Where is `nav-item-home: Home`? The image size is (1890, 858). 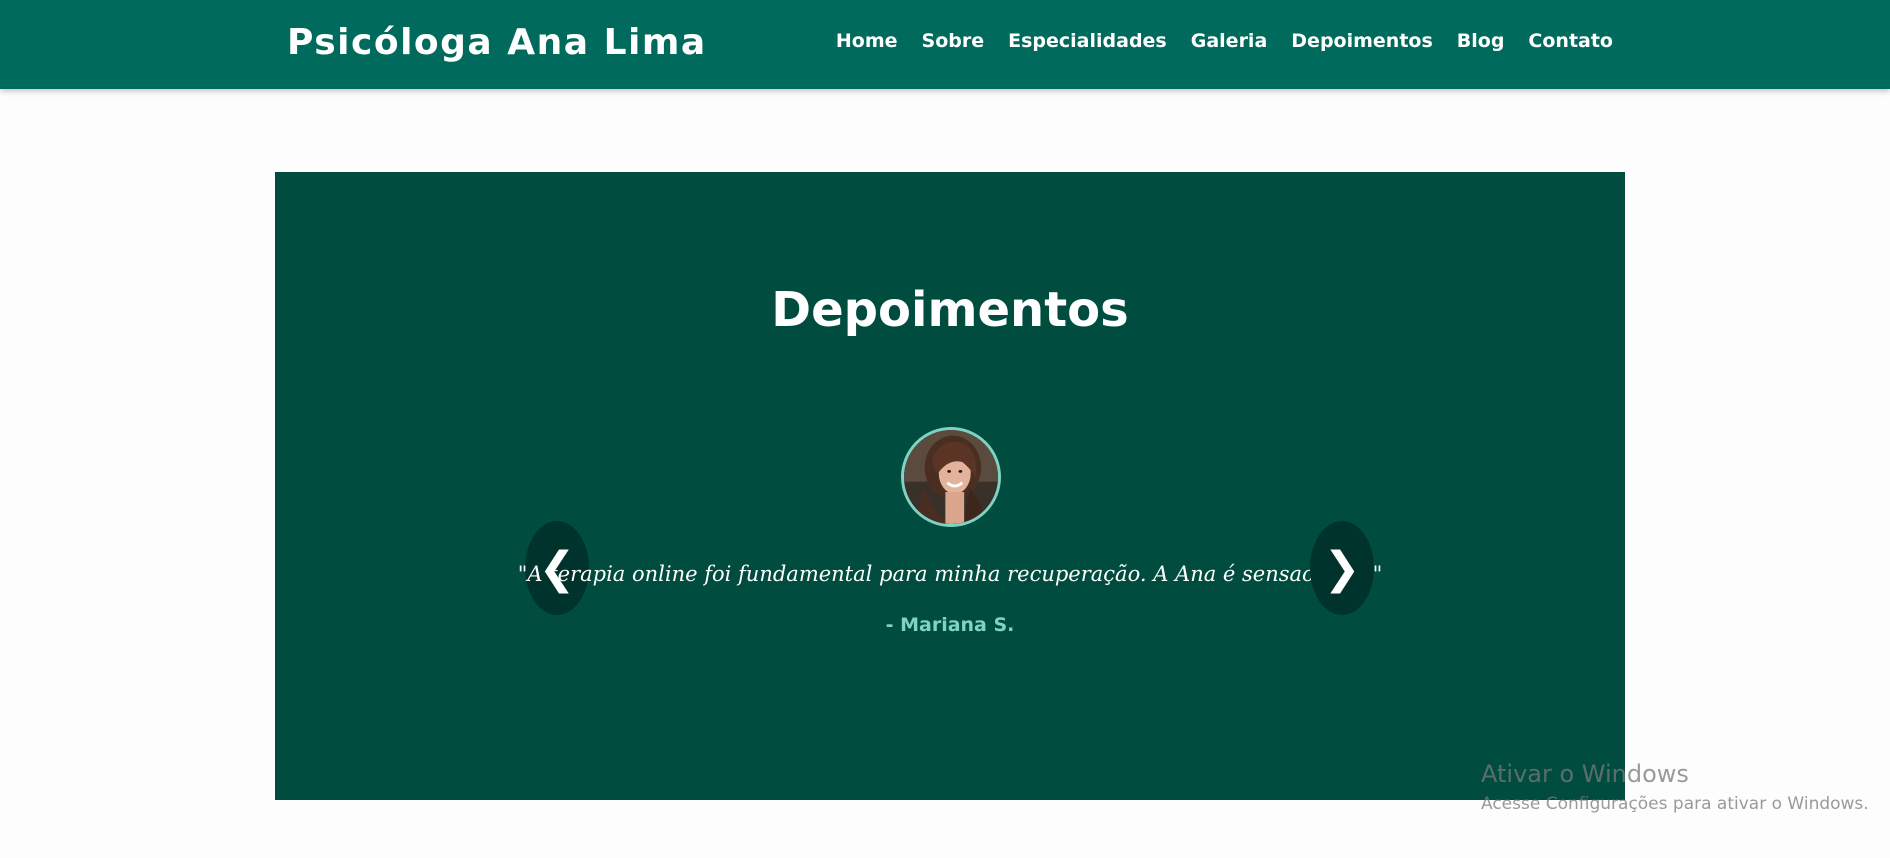 nav-item-home: Home is located at coordinates (867, 41).